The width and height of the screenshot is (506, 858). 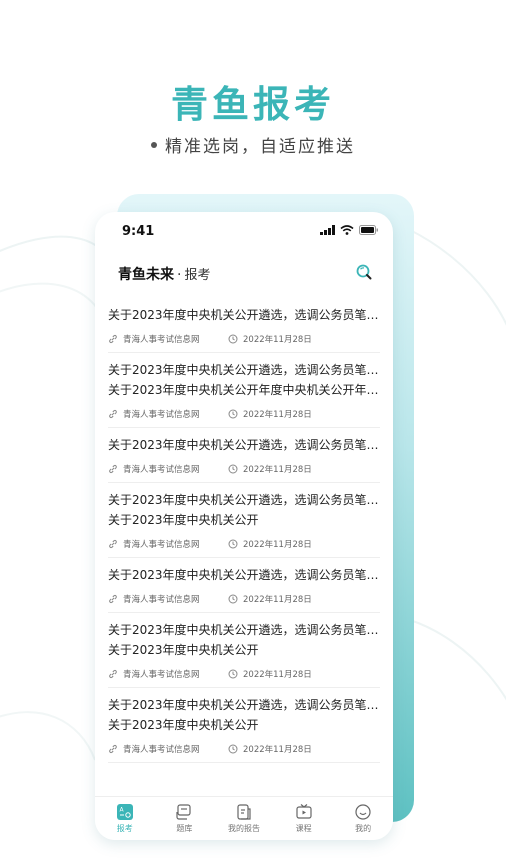 What do you see at coordinates (146, 275) in the screenshot?
I see `brand-name: 青鱼未来` at bounding box center [146, 275].